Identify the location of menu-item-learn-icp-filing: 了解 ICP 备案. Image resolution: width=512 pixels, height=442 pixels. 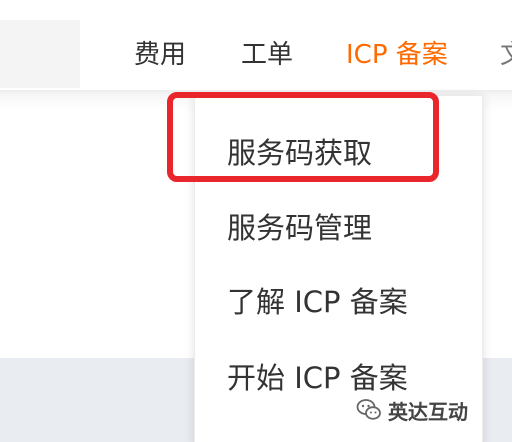
(317, 302).